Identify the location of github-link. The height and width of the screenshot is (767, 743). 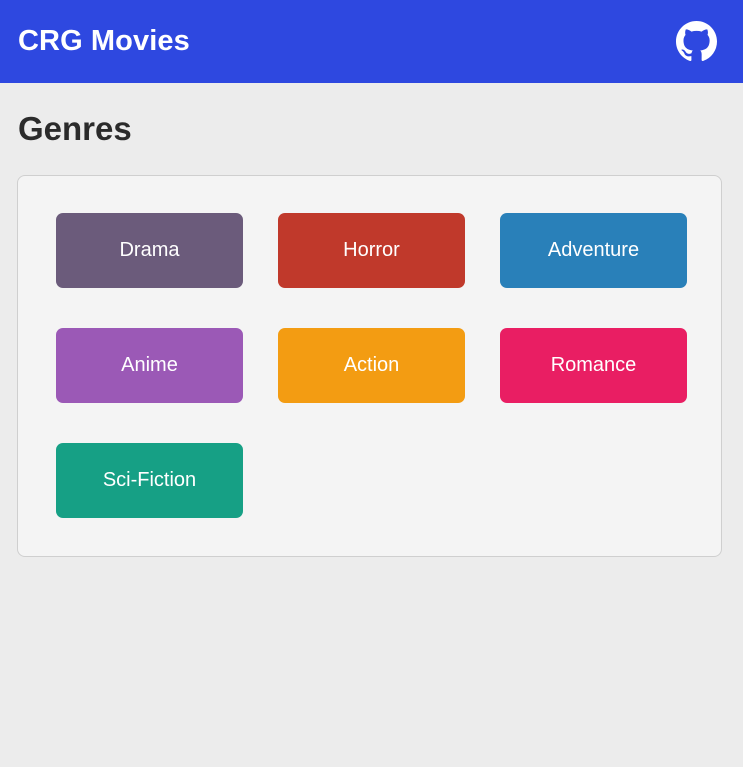
(696, 41).